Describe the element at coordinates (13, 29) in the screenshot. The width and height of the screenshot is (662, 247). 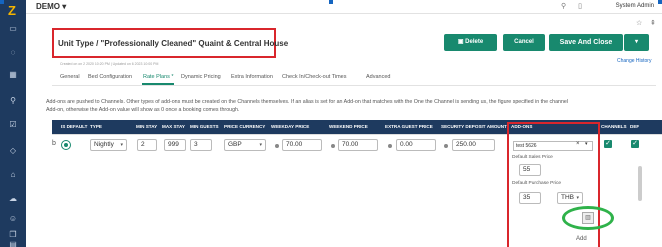
I see `inbox-icon: ▭` at that location.